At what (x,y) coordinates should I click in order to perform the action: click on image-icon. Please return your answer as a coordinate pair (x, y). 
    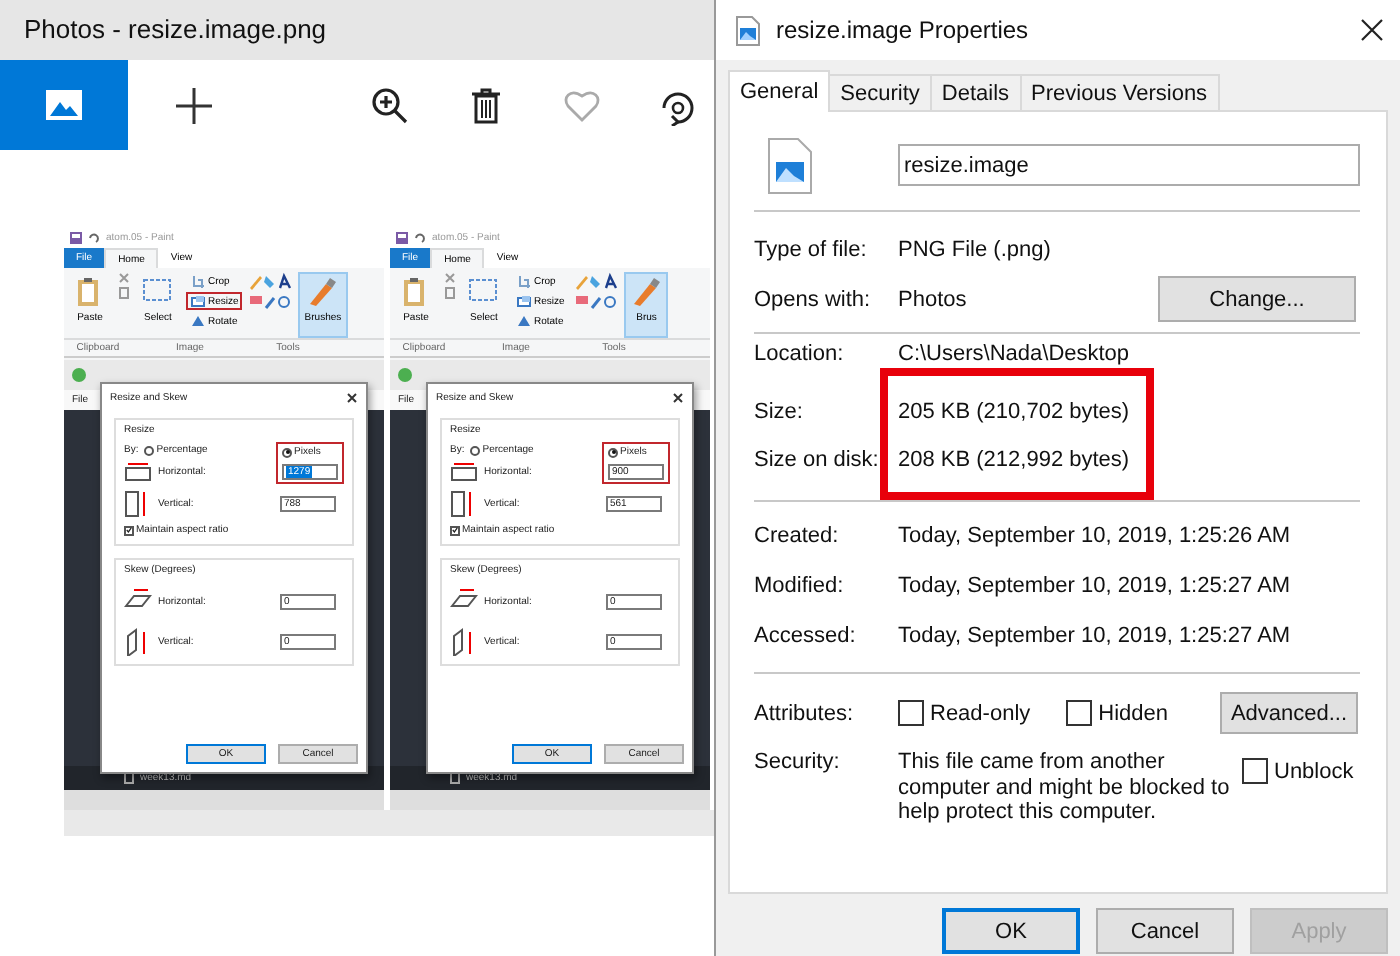
    Looking at the image, I should click on (64, 105).